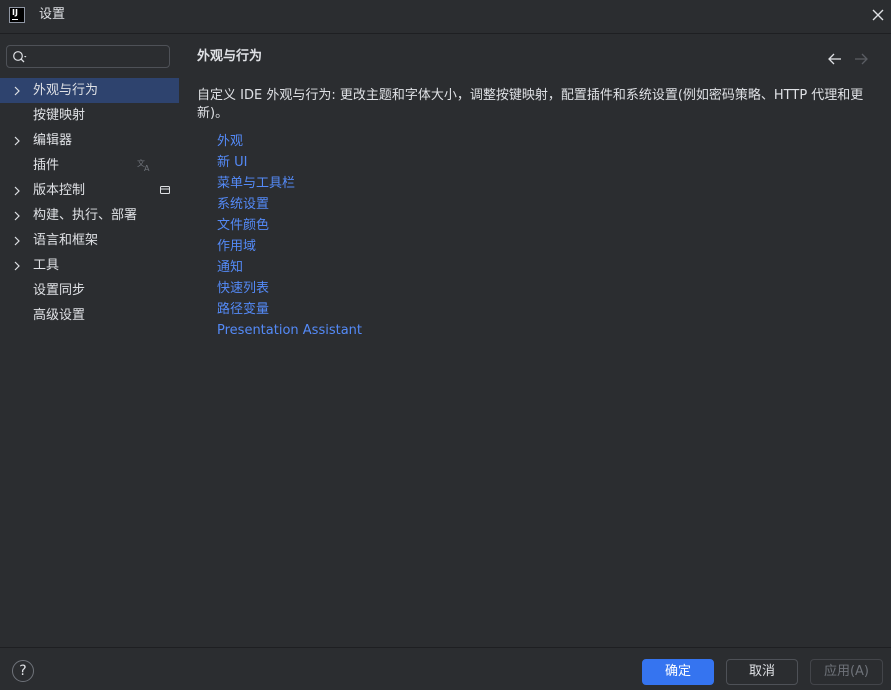  Describe the element at coordinates (89, 290) in the screenshot. I see `sidebar-item-settings-sync: 设置同步` at that location.